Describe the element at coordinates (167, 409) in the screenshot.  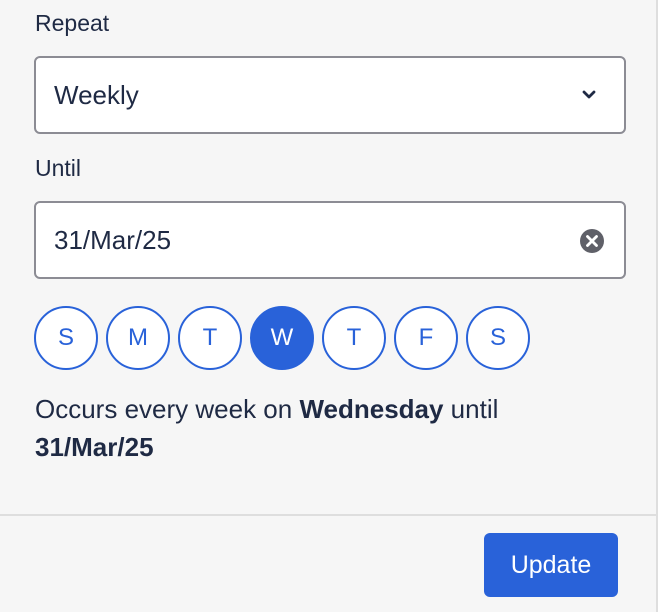
I see `summary-prefix: Occurs every week on` at that location.